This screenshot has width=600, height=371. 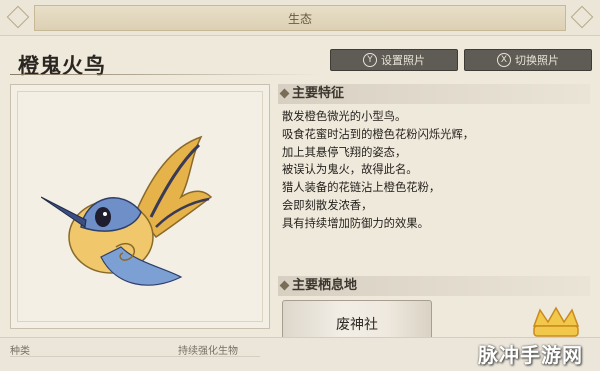 What do you see at coordinates (135, 356) in the screenshot?
I see `info-divider` at bounding box center [135, 356].